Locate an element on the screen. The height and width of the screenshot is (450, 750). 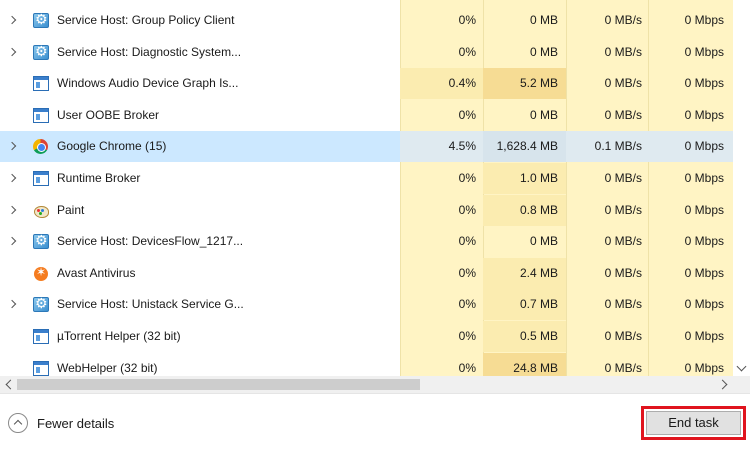
chrome-icon is located at coordinates (40, 147).